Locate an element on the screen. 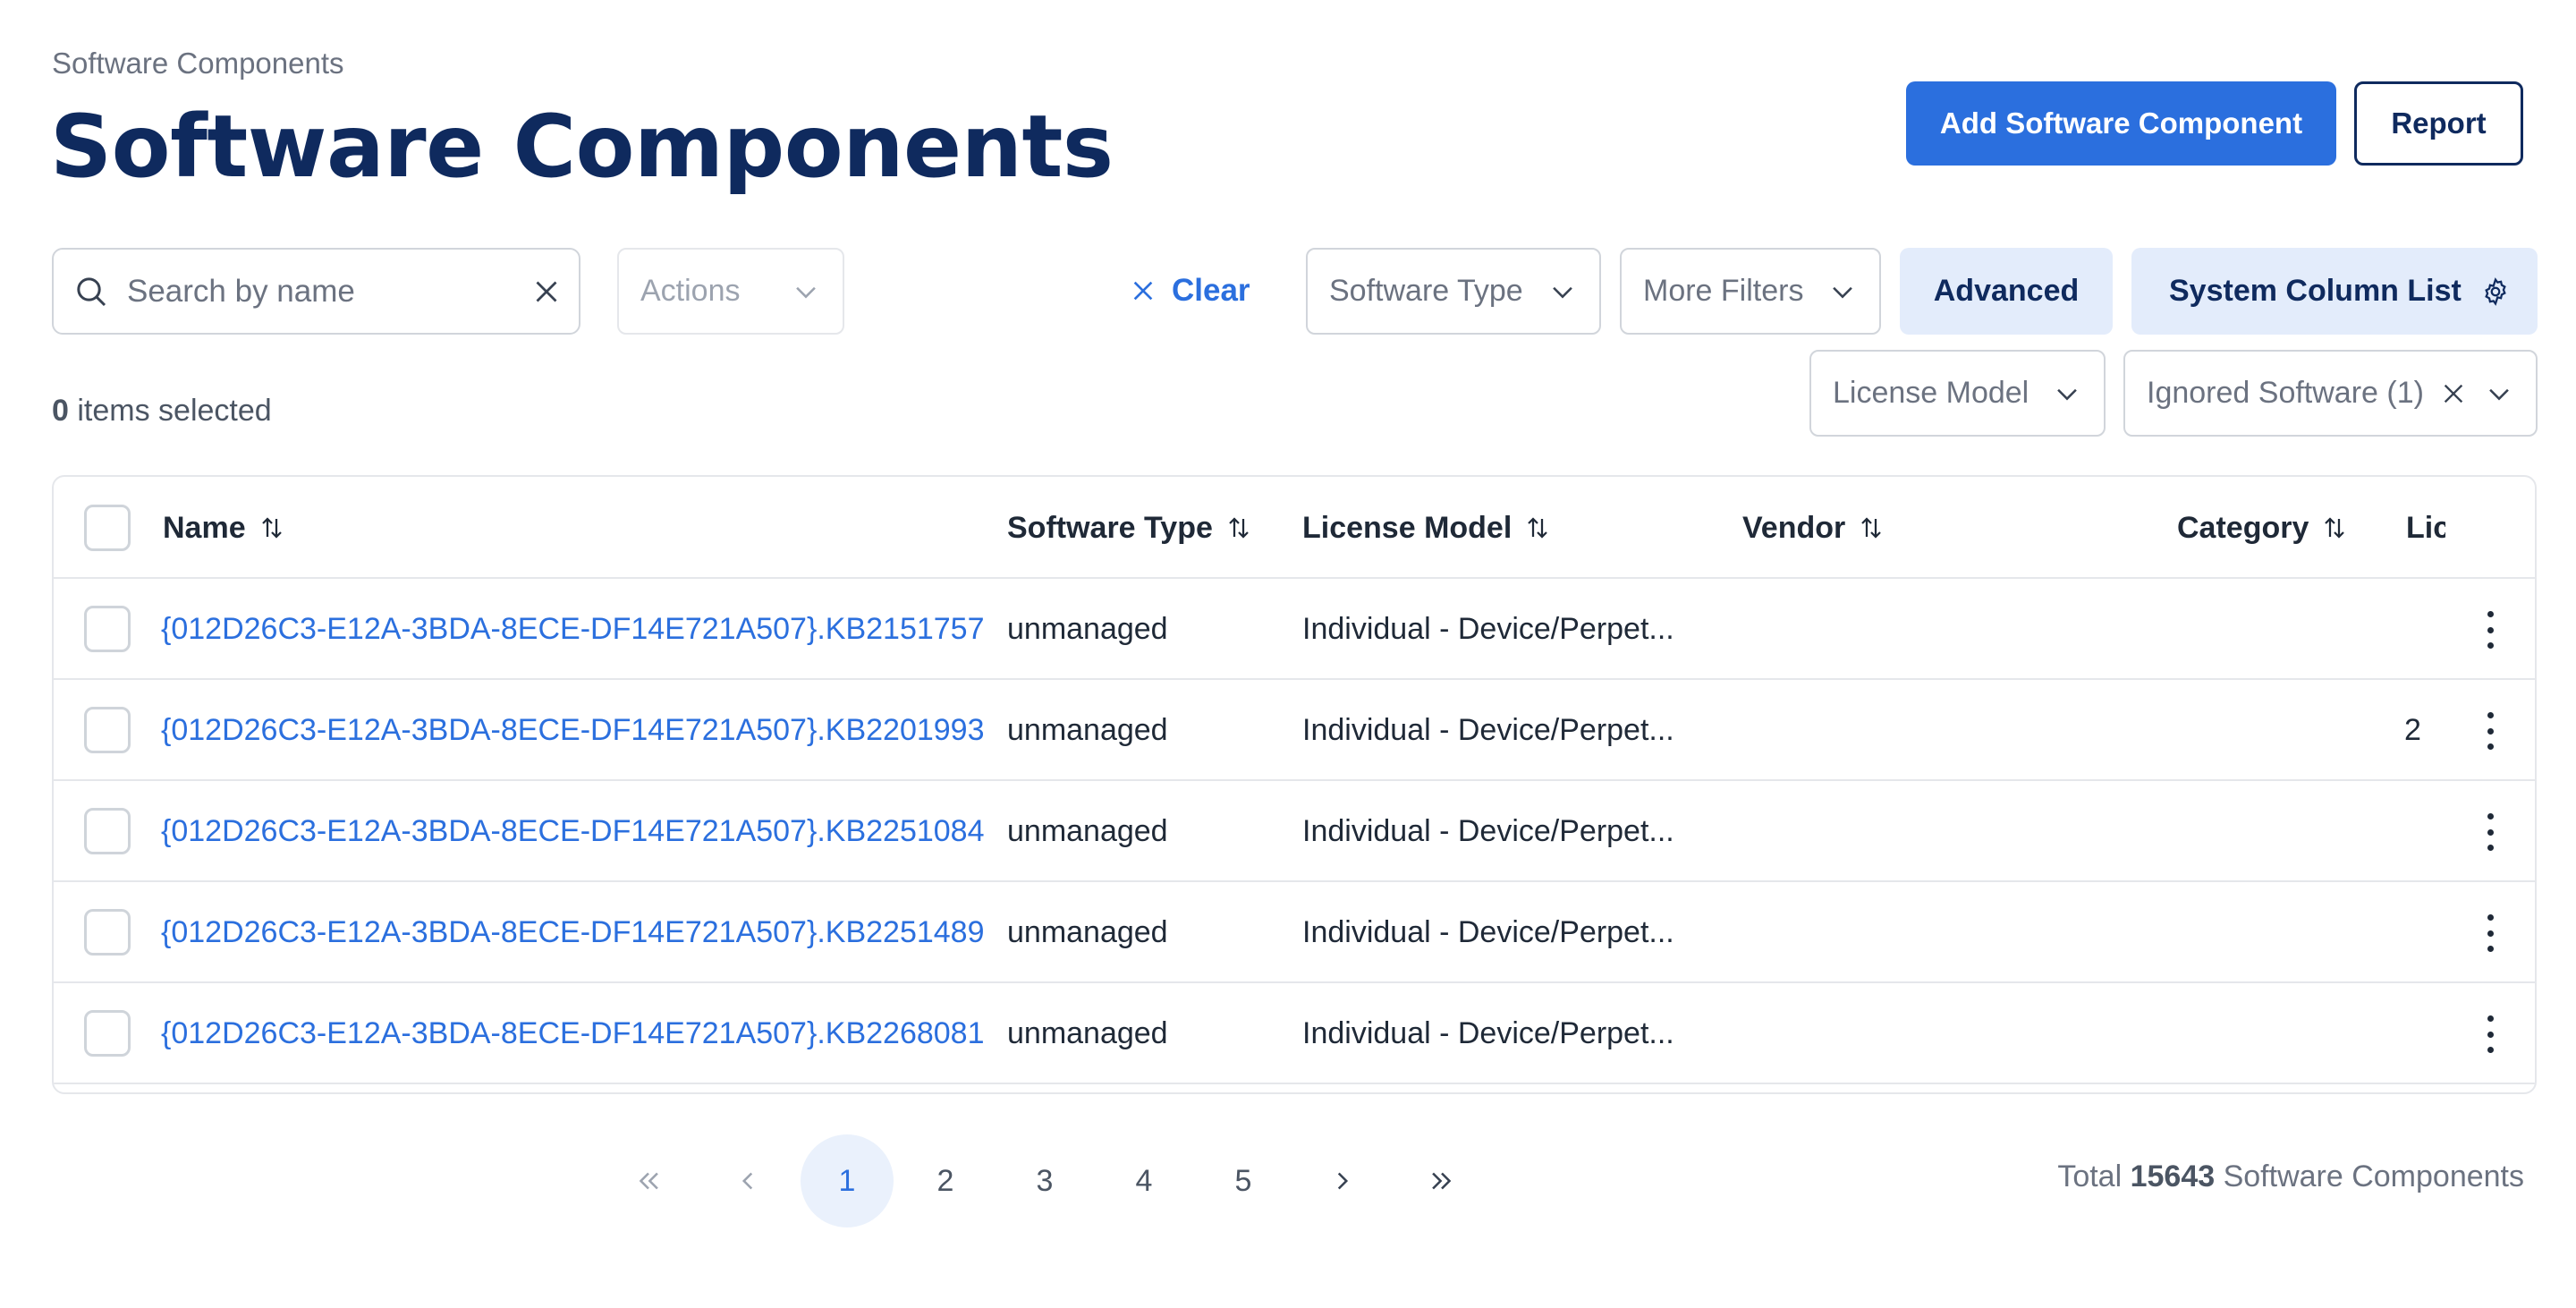 The image size is (2576, 1308). license-model-filter: License Model is located at coordinates (1957, 393).